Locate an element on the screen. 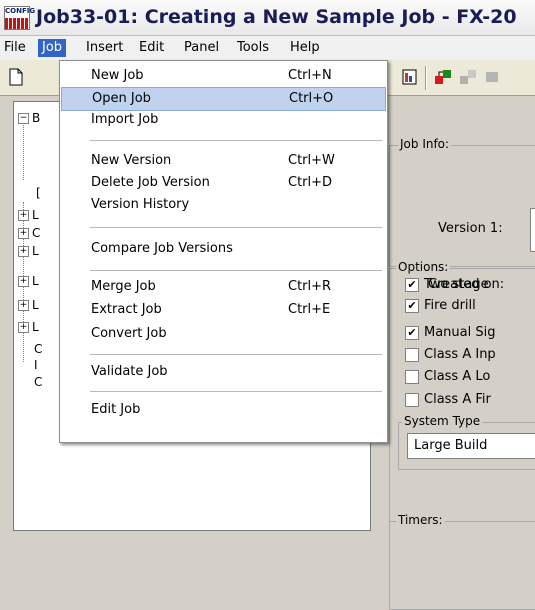 The height and width of the screenshot is (610, 535). tree-node-label: I is located at coordinates (36, 365).